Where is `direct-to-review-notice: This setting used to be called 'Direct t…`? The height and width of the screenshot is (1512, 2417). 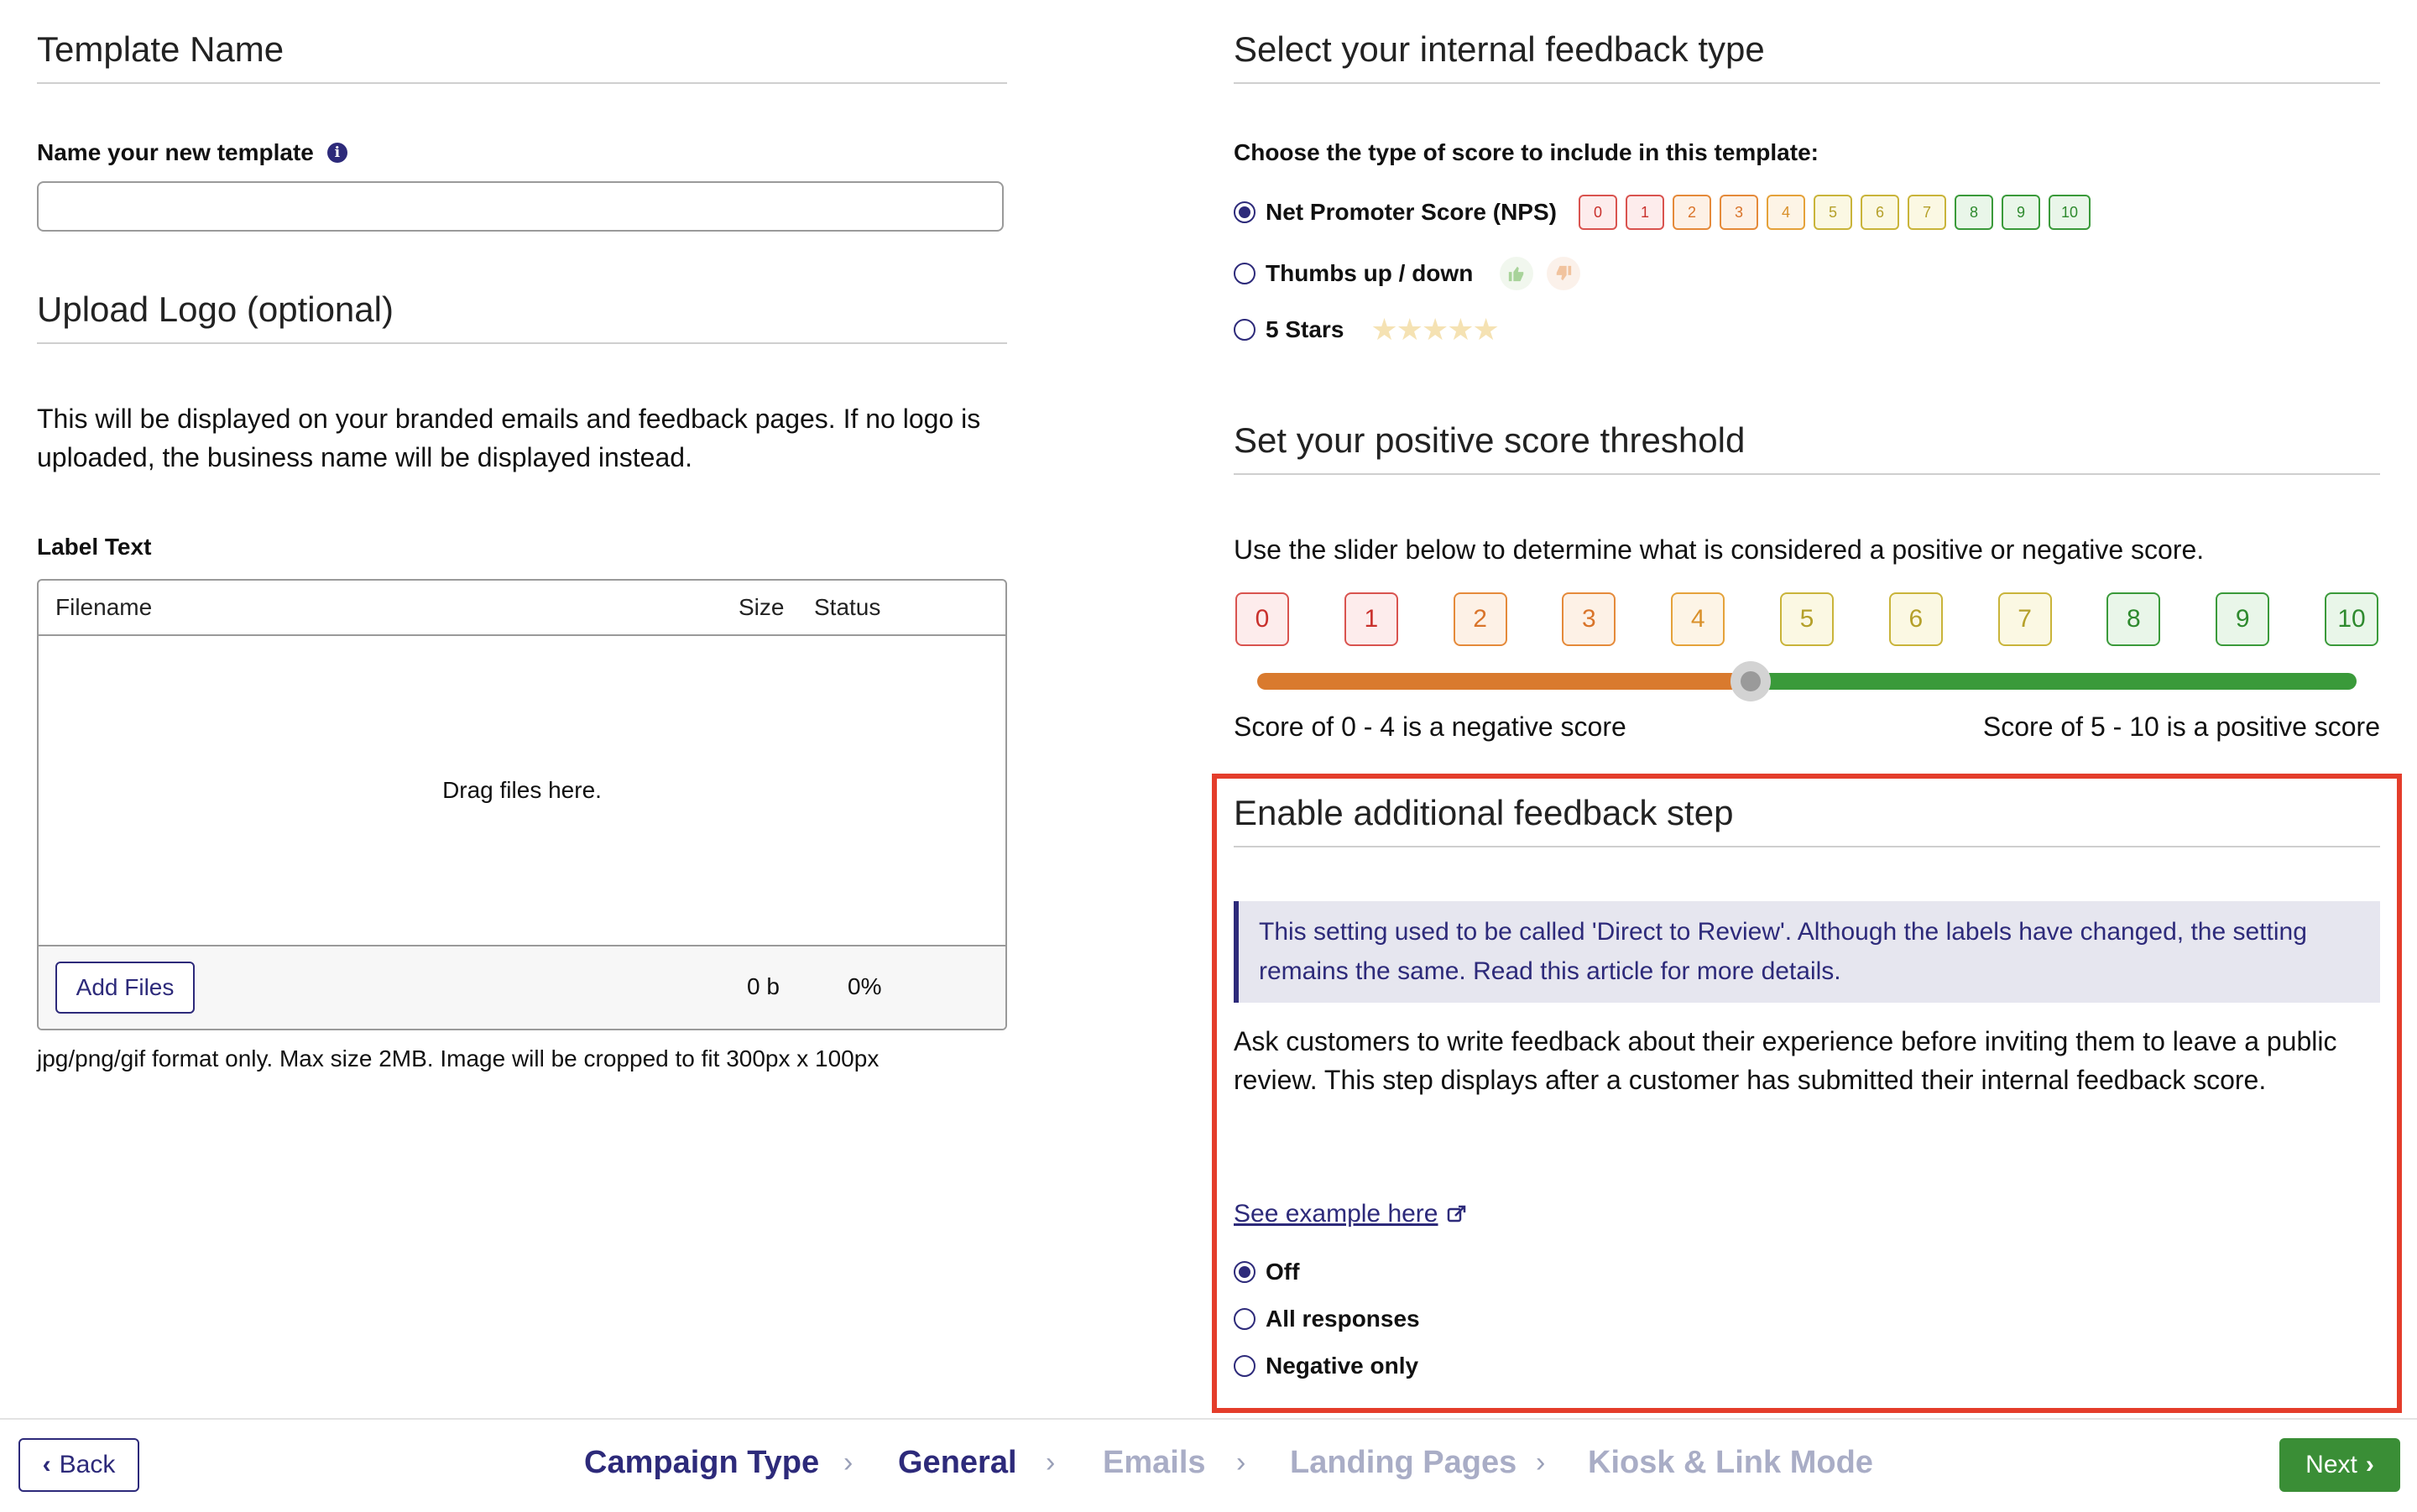 direct-to-review-notice: This setting used to be called 'Direct t… is located at coordinates (1807, 952).